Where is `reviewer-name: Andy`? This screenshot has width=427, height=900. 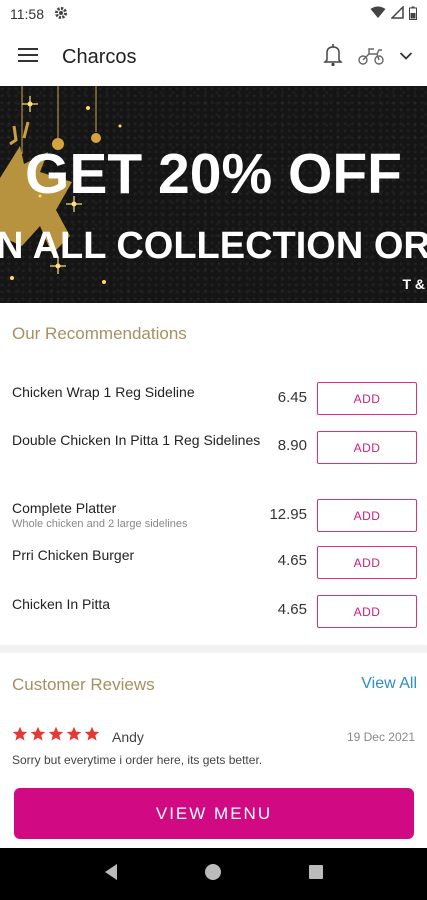
reviewer-name: Andy is located at coordinates (128, 737).